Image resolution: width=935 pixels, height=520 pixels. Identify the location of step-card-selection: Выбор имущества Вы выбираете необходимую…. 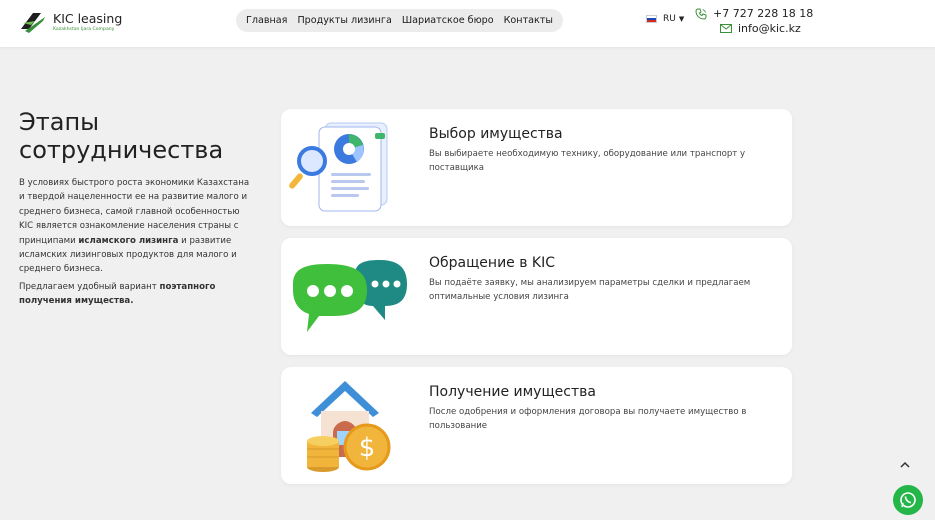
(536, 167).